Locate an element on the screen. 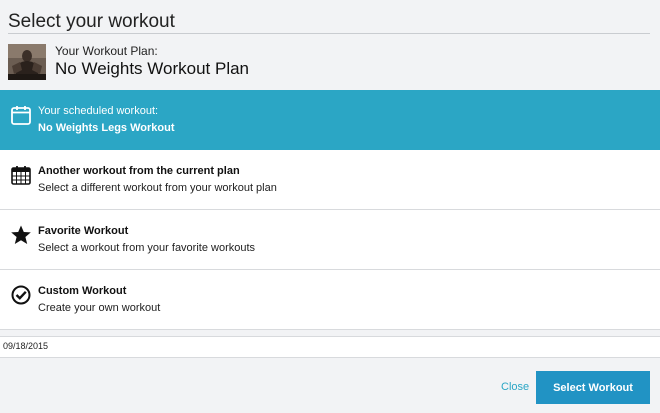 The height and width of the screenshot is (413, 660). athlete-photo-icon is located at coordinates (27, 62).